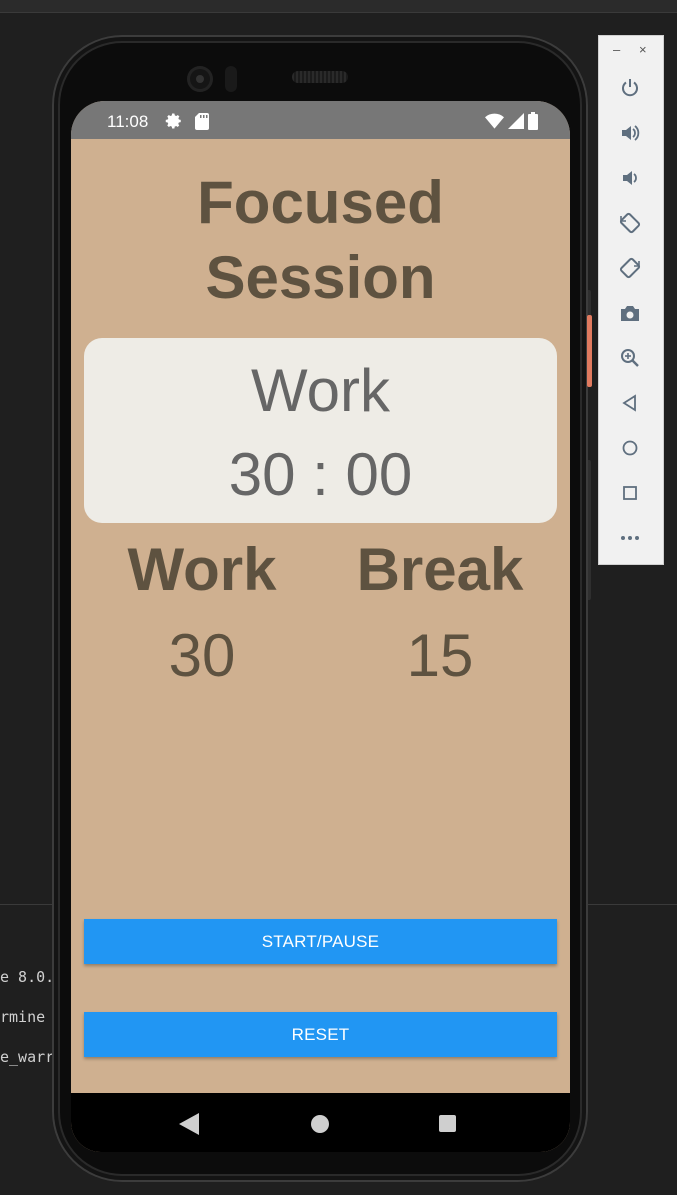 This screenshot has width=677, height=1195. What do you see at coordinates (200, 79) in the screenshot?
I see `front-camera` at bounding box center [200, 79].